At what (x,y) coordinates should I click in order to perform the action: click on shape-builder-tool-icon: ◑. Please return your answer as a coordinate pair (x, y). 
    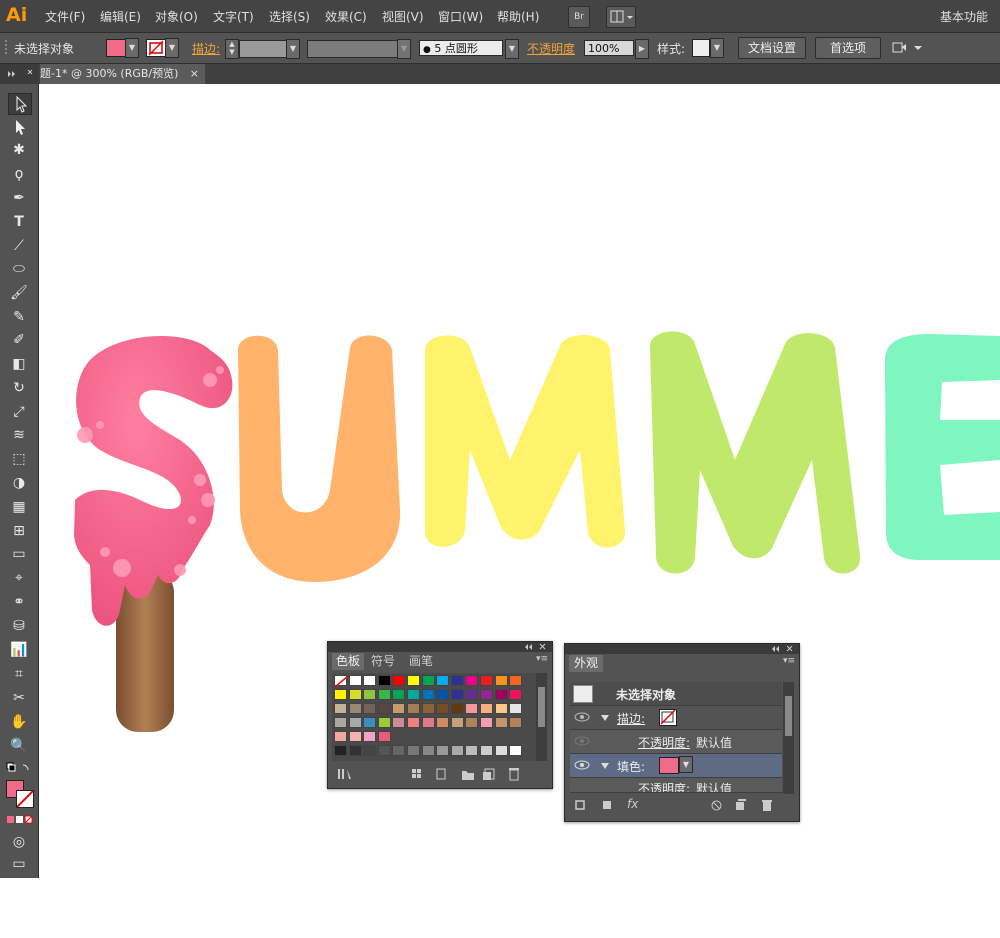
    Looking at the image, I should click on (19, 483).